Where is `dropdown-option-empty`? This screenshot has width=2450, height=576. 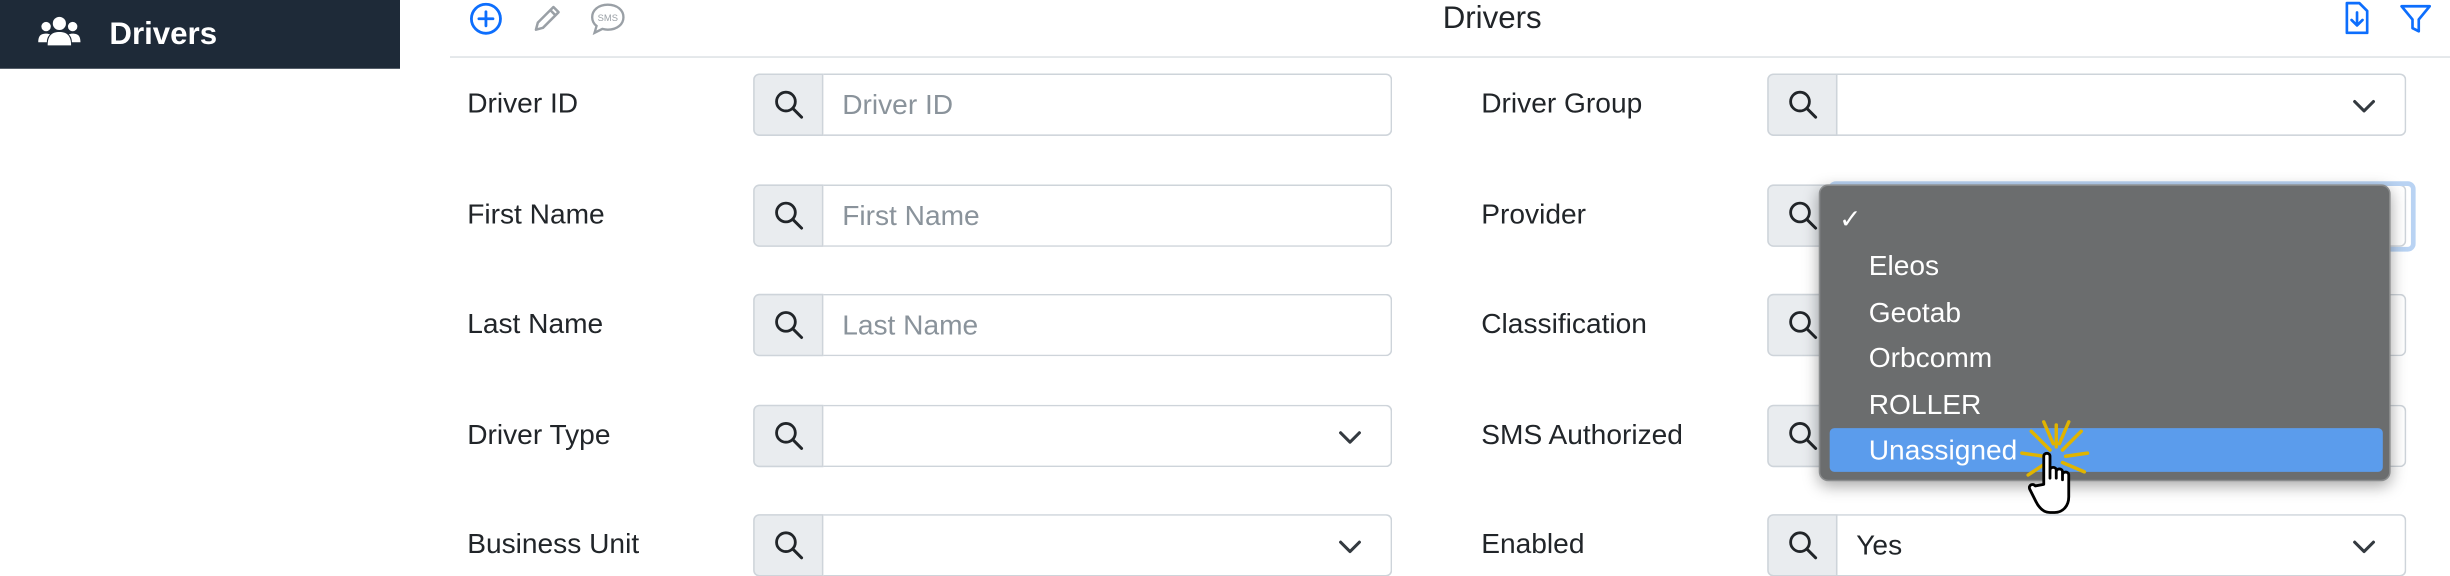 dropdown-option-empty is located at coordinates (2106, 220).